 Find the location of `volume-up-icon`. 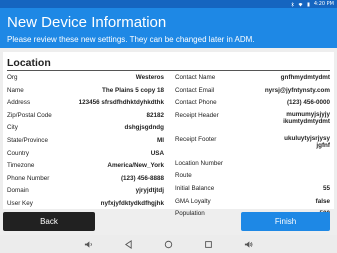

volume-up-icon is located at coordinates (248, 244).